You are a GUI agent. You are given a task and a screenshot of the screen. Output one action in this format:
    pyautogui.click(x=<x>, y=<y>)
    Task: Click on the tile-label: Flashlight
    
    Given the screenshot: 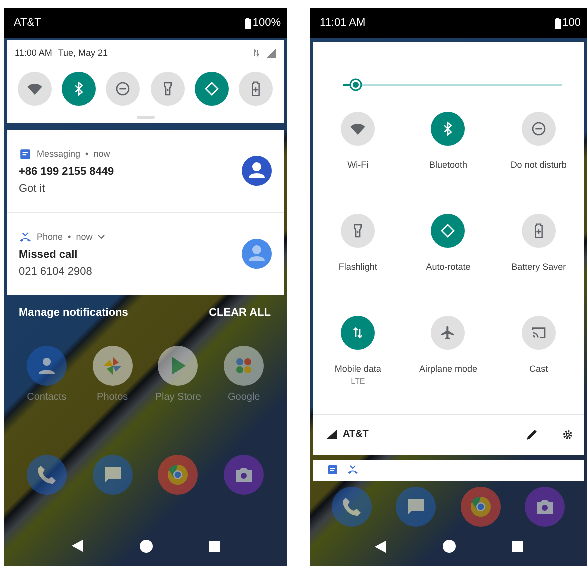 What is the action you would take?
    pyautogui.click(x=358, y=267)
    